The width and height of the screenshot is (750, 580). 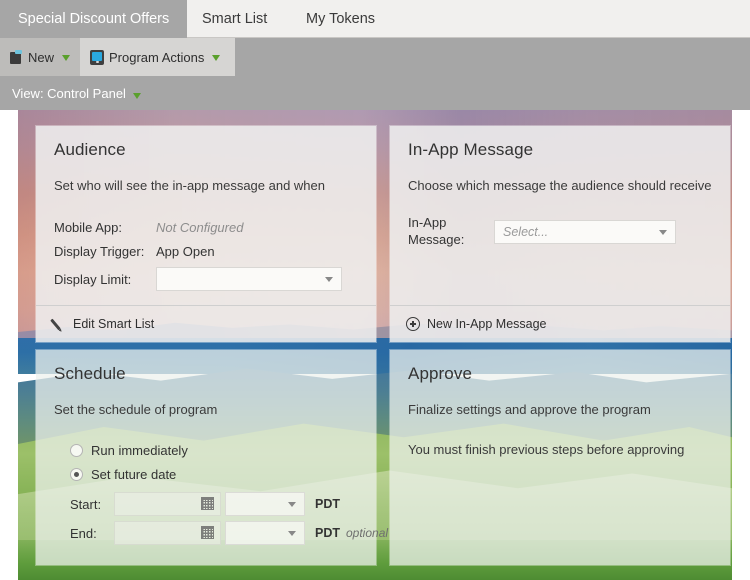 What do you see at coordinates (16, 57) in the screenshot?
I see `new-document-icon` at bounding box center [16, 57].